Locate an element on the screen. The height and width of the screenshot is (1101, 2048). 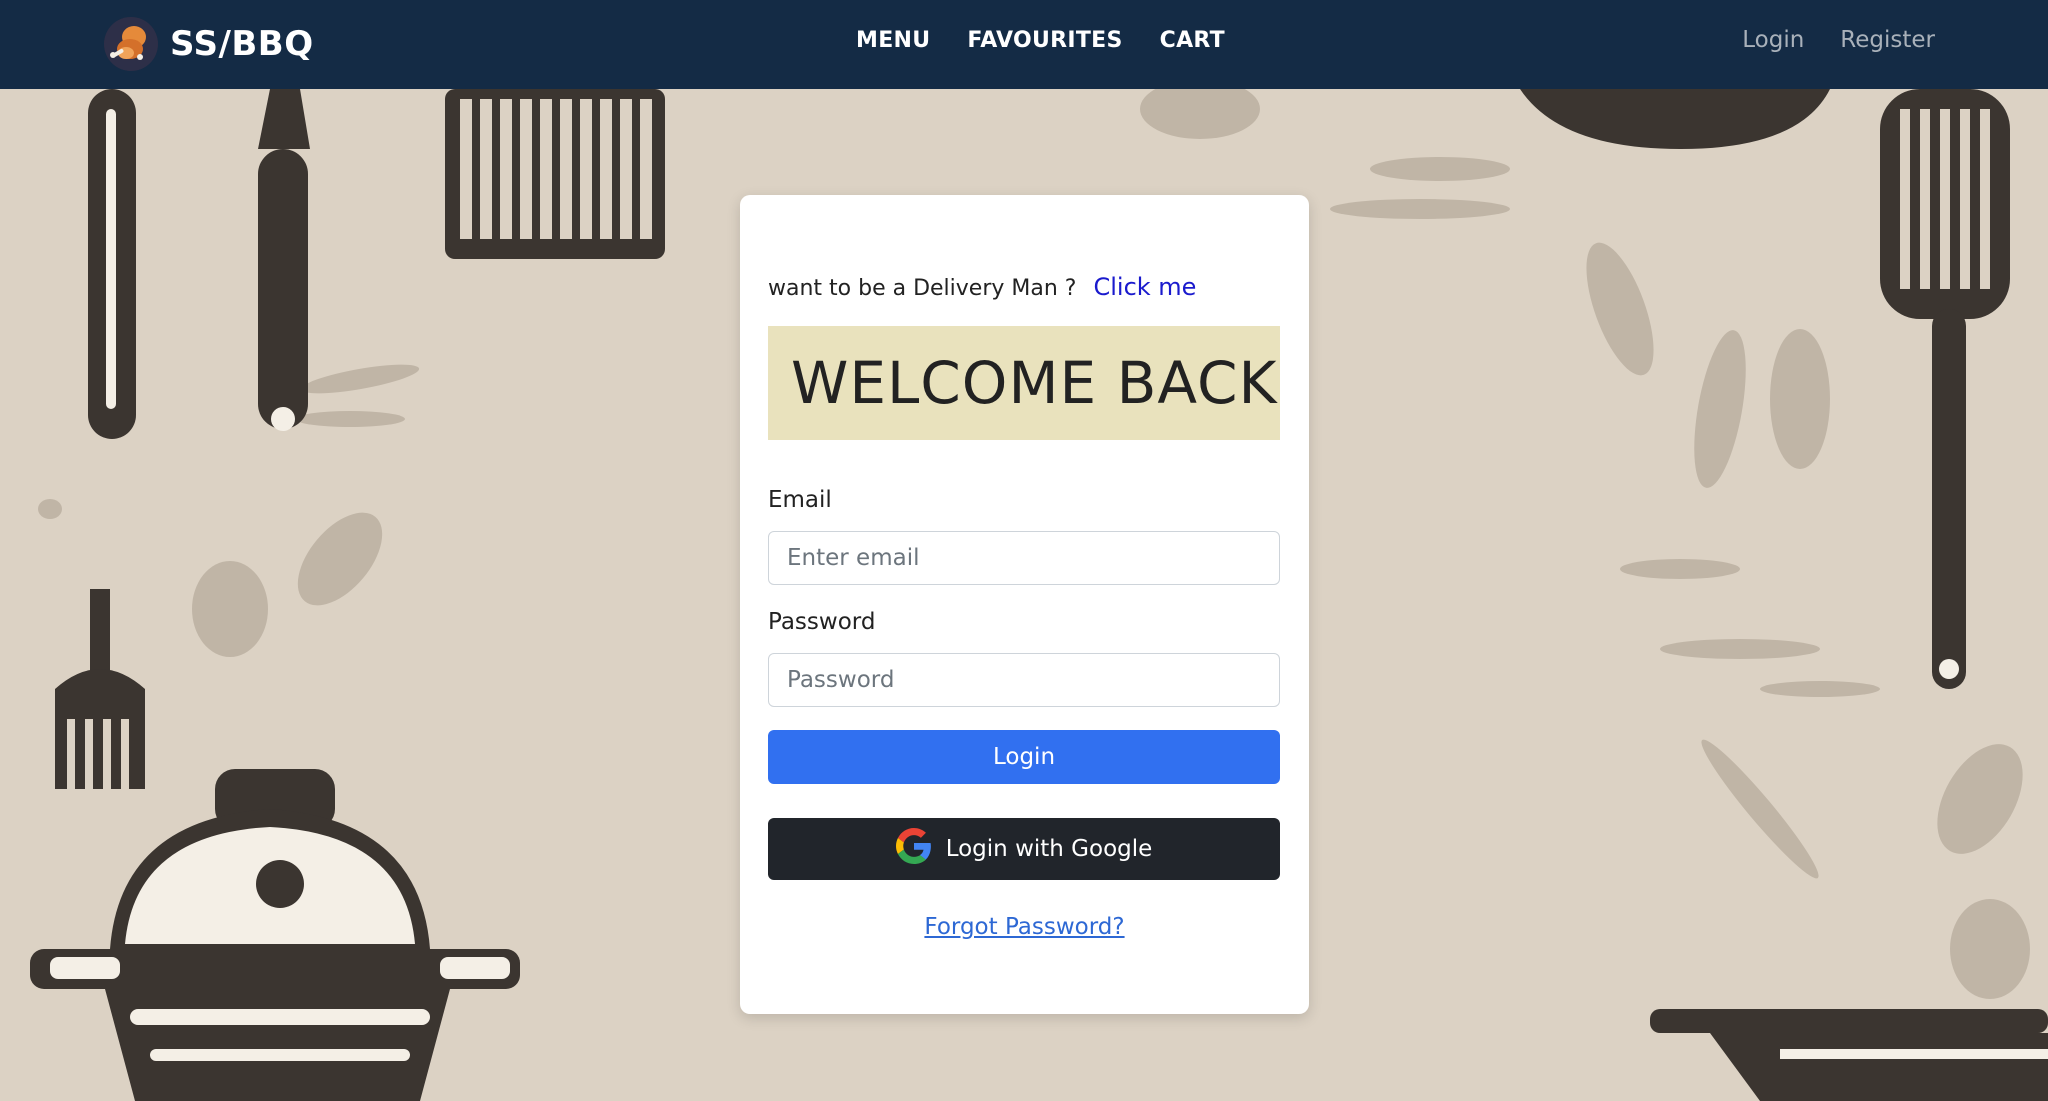
login-button: Login is located at coordinates (1024, 757).